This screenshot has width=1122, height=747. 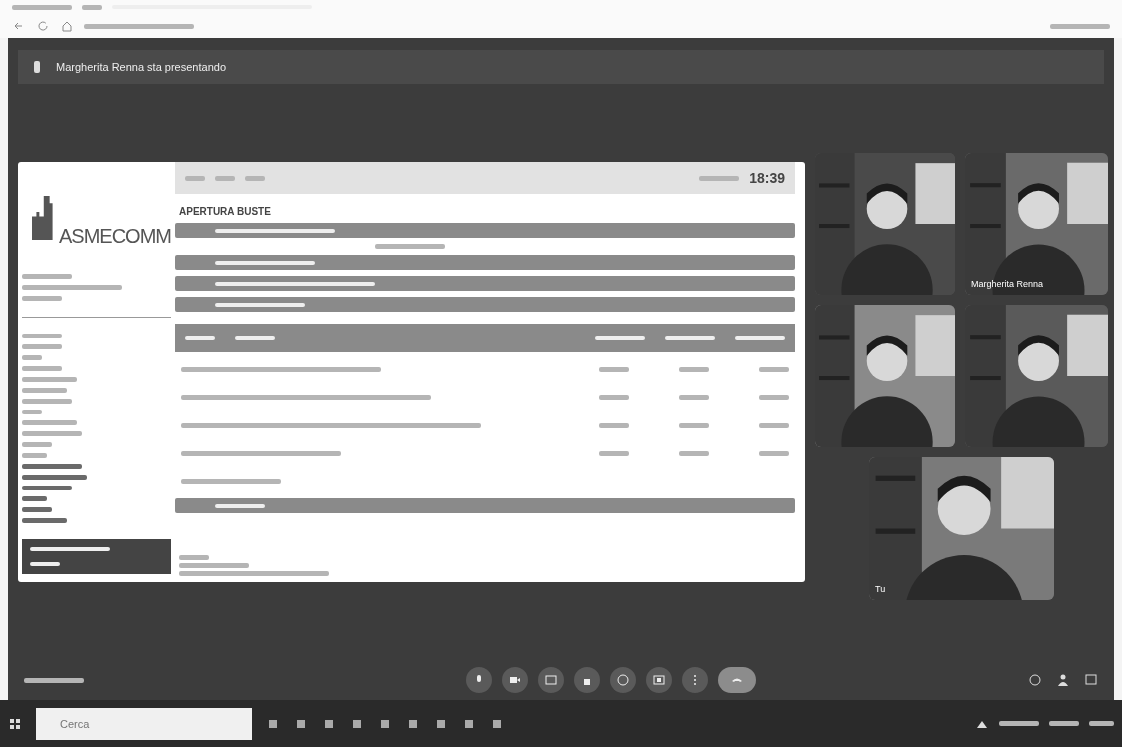 What do you see at coordinates (1063, 680) in the screenshot?
I see `people-icon` at bounding box center [1063, 680].